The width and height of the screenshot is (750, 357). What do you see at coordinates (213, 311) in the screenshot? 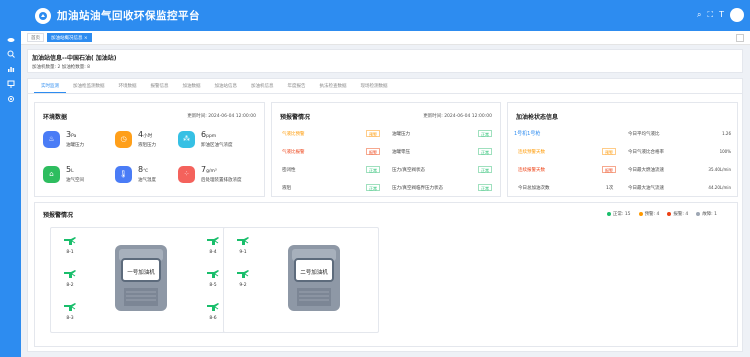
I see `nozzle: 8-6` at bounding box center [213, 311].